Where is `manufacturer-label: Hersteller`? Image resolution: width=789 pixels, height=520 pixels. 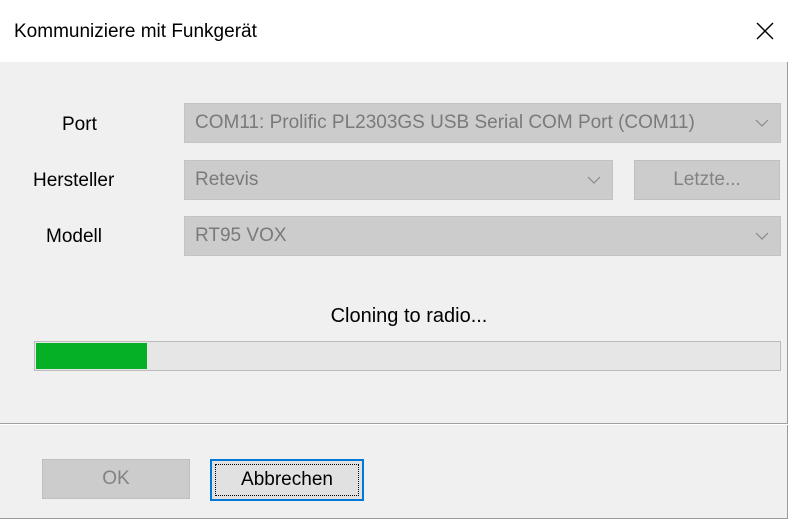 manufacturer-label: Hersteller is located at coordinates (74, 180).